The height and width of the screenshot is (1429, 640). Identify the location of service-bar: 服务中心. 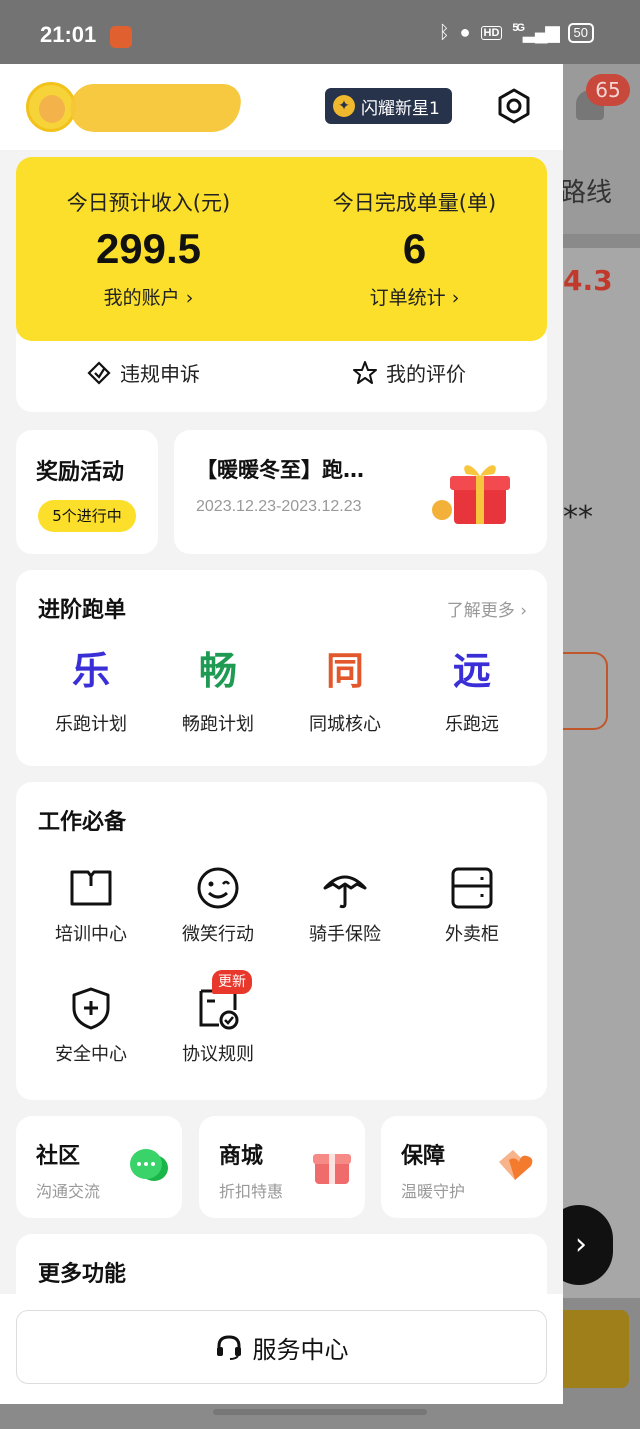
(281, 1349).